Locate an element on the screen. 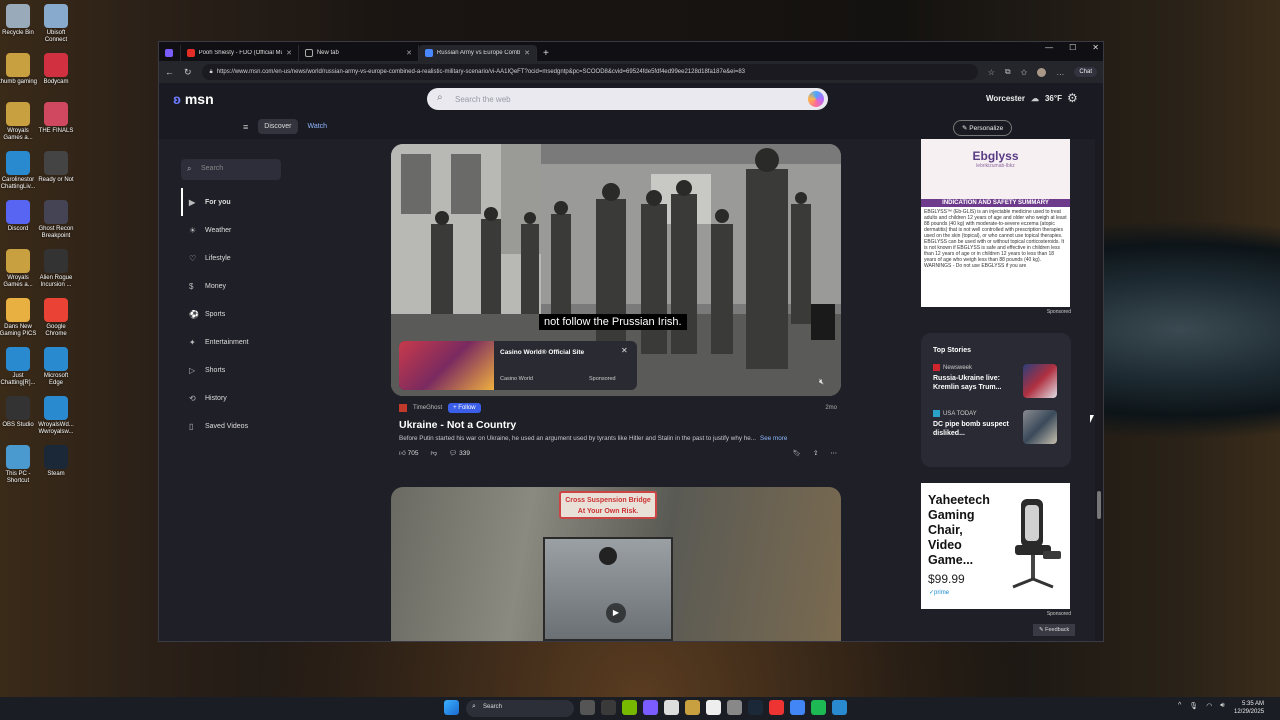 This screenshot has height=720, width=1280. desktop-icon: thumb gaming is located at coordinates (19, 69).